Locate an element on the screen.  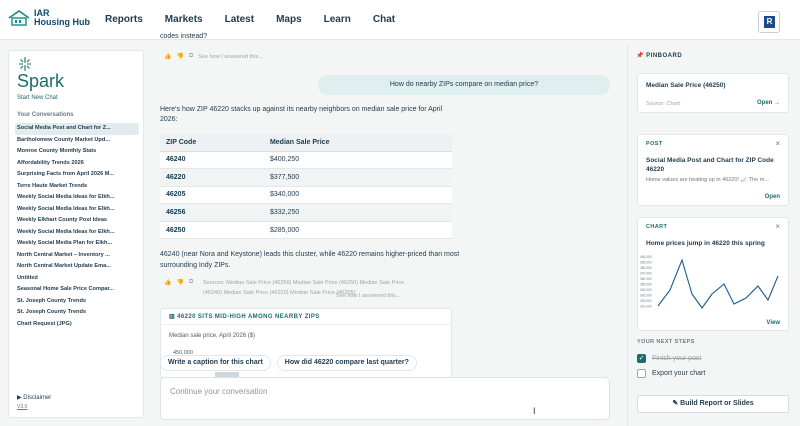
open-button: Open → is located at coordinates (768, 103).